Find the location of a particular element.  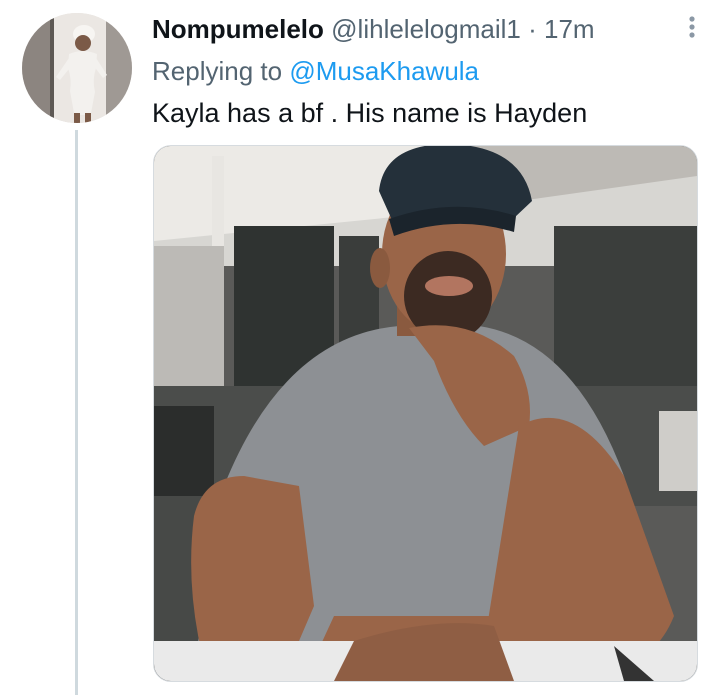

tweet-header: Nompumelelo @lihlelelogmail1 · 17m is located at coordinates (426, 29).